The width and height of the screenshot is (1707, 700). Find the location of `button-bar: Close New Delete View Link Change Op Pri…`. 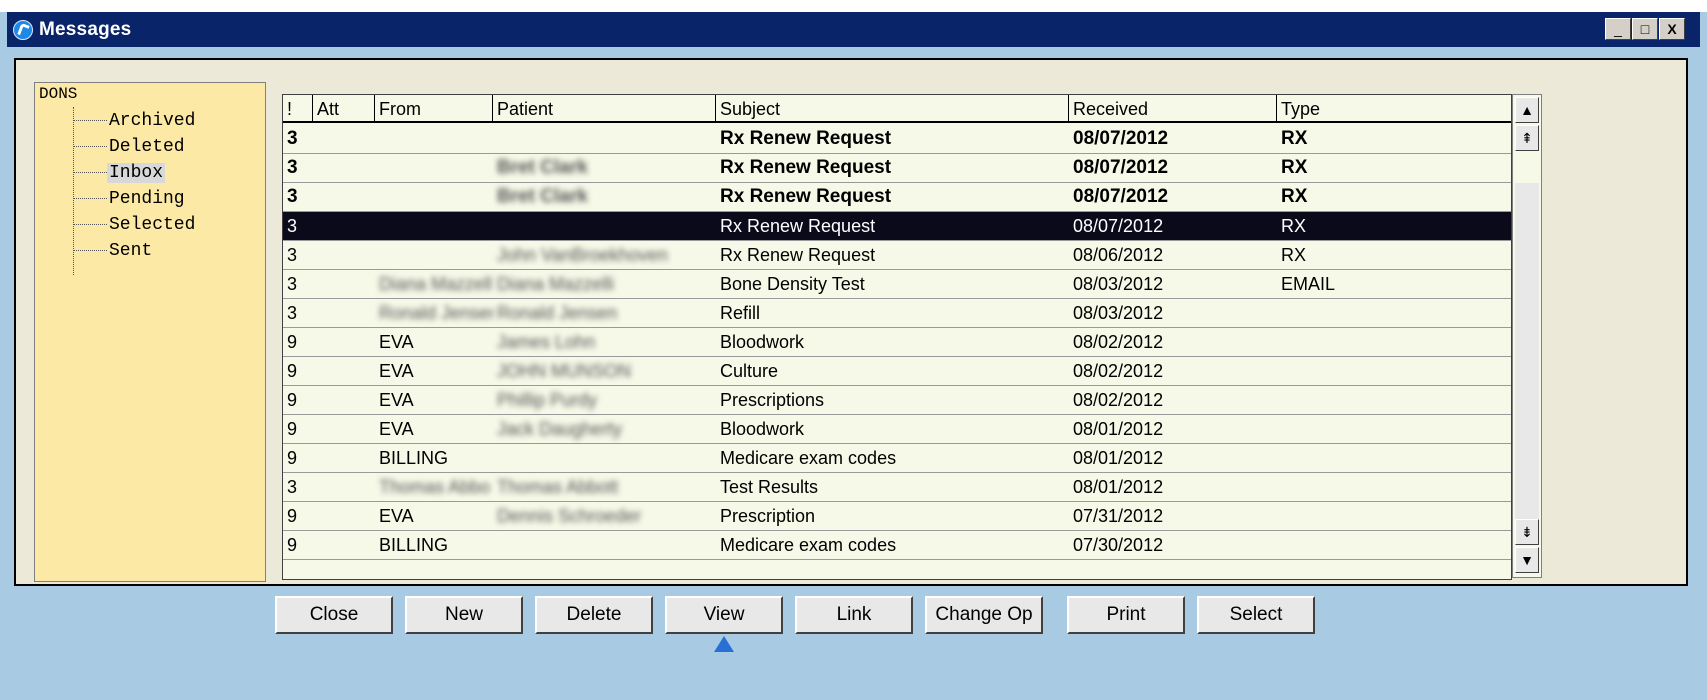

button-bar: Close New Delete View Link Change Op Pri… is located at coordinates (853, 618).